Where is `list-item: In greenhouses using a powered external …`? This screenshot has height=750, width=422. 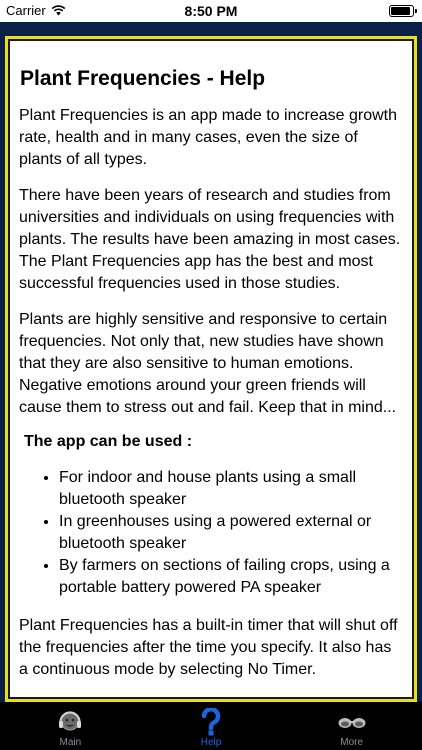 list-item: In greenhouses using a powered external … is located at coordinates (231, 533).